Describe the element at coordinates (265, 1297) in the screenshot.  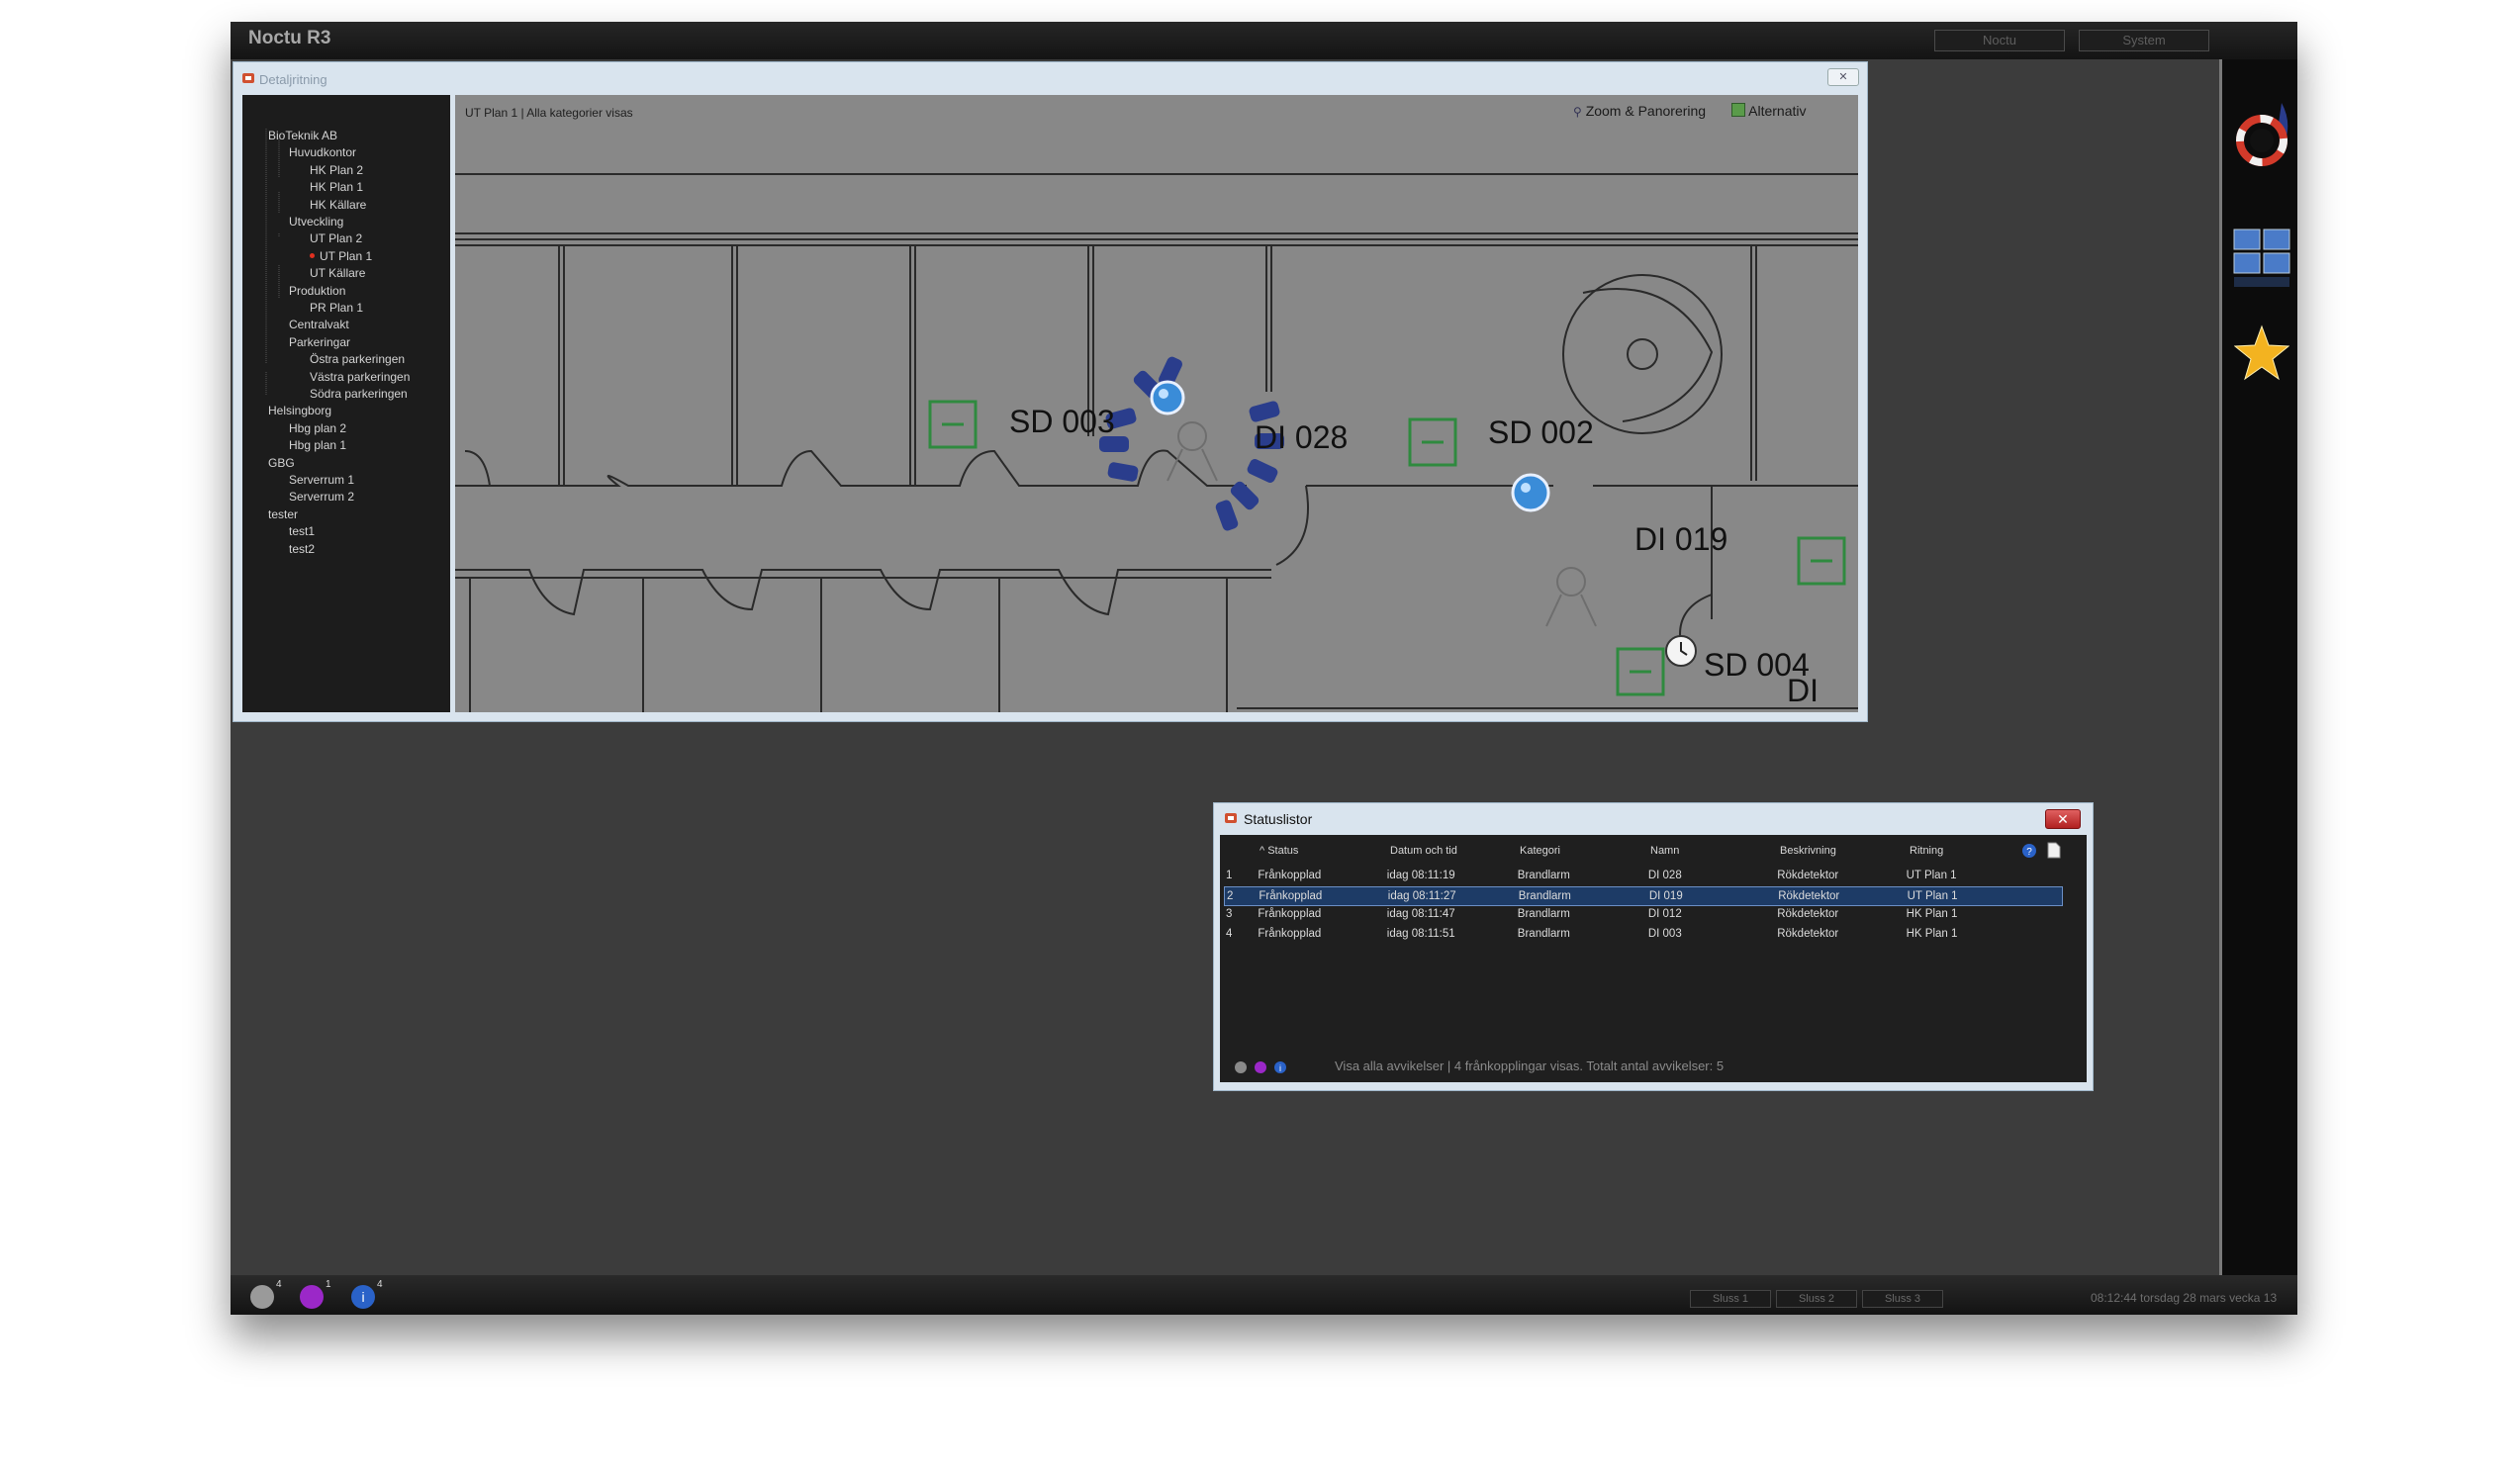
I see `indicator-gray: 4` at that location.